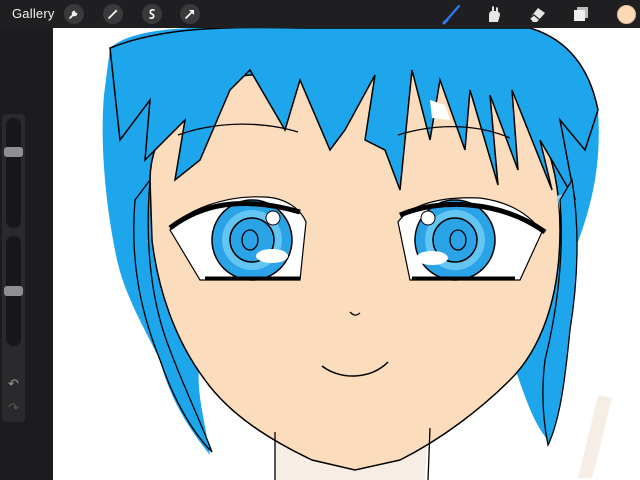 This screenshot has width=640, height=480. Describe the element at coordinates (13, 407) in the screenshot. I see `redo-icon: ↷` at that location.